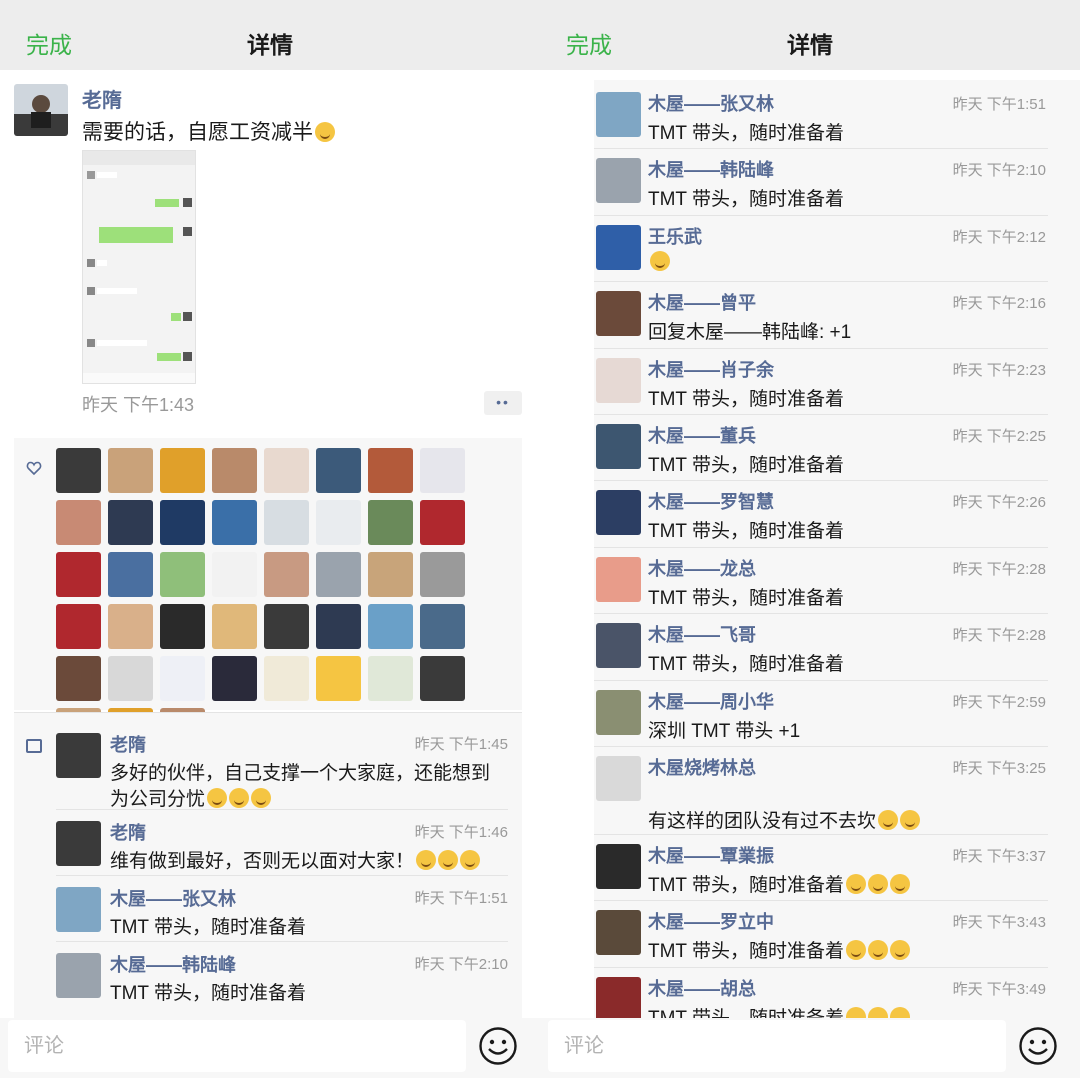 The image size is (1080, 1078). What do you see at coordinates (41, 110) in the screenshot?
I see `post-author-avatar` at bounding box center [41, 110].